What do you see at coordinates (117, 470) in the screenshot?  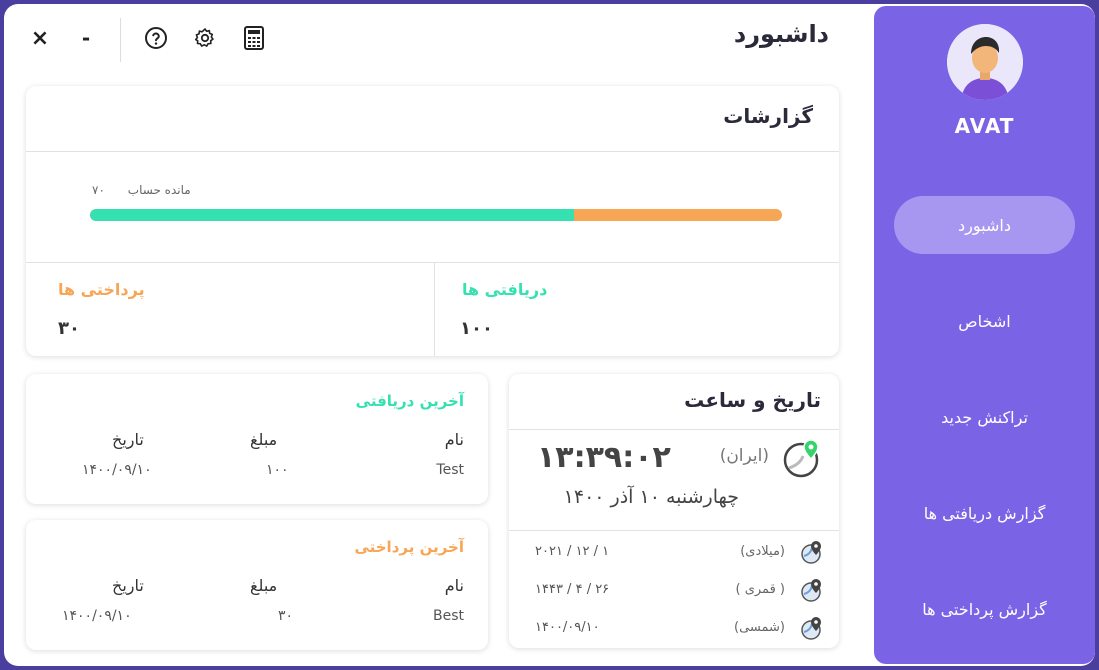 I see `received-row-date: ۱۴۰۰/۰۹/۱۰` at bounding box center [117, 470].